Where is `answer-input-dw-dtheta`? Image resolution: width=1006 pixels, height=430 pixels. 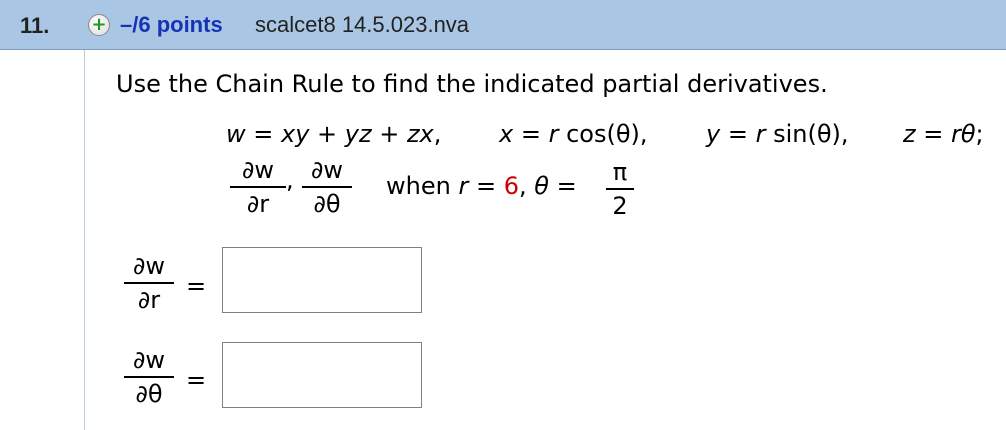 answer-input-dw-dtheta is located at coordinates (322, 375).